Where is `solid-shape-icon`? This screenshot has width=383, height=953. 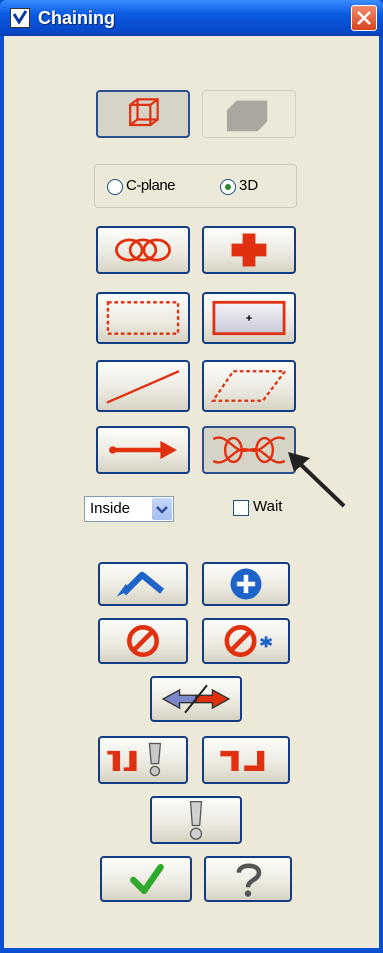 solid-shape-icon is located at coordinates (247, 116).